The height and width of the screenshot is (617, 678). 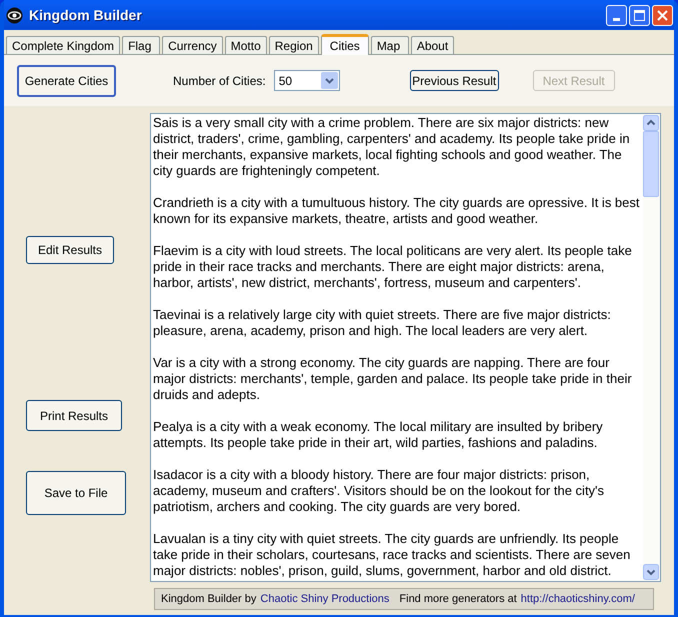 What do you see at coordinates (74, 415) in the screenshot?
I see `print-results-button: Print Results` at bounding box center [74, 415].